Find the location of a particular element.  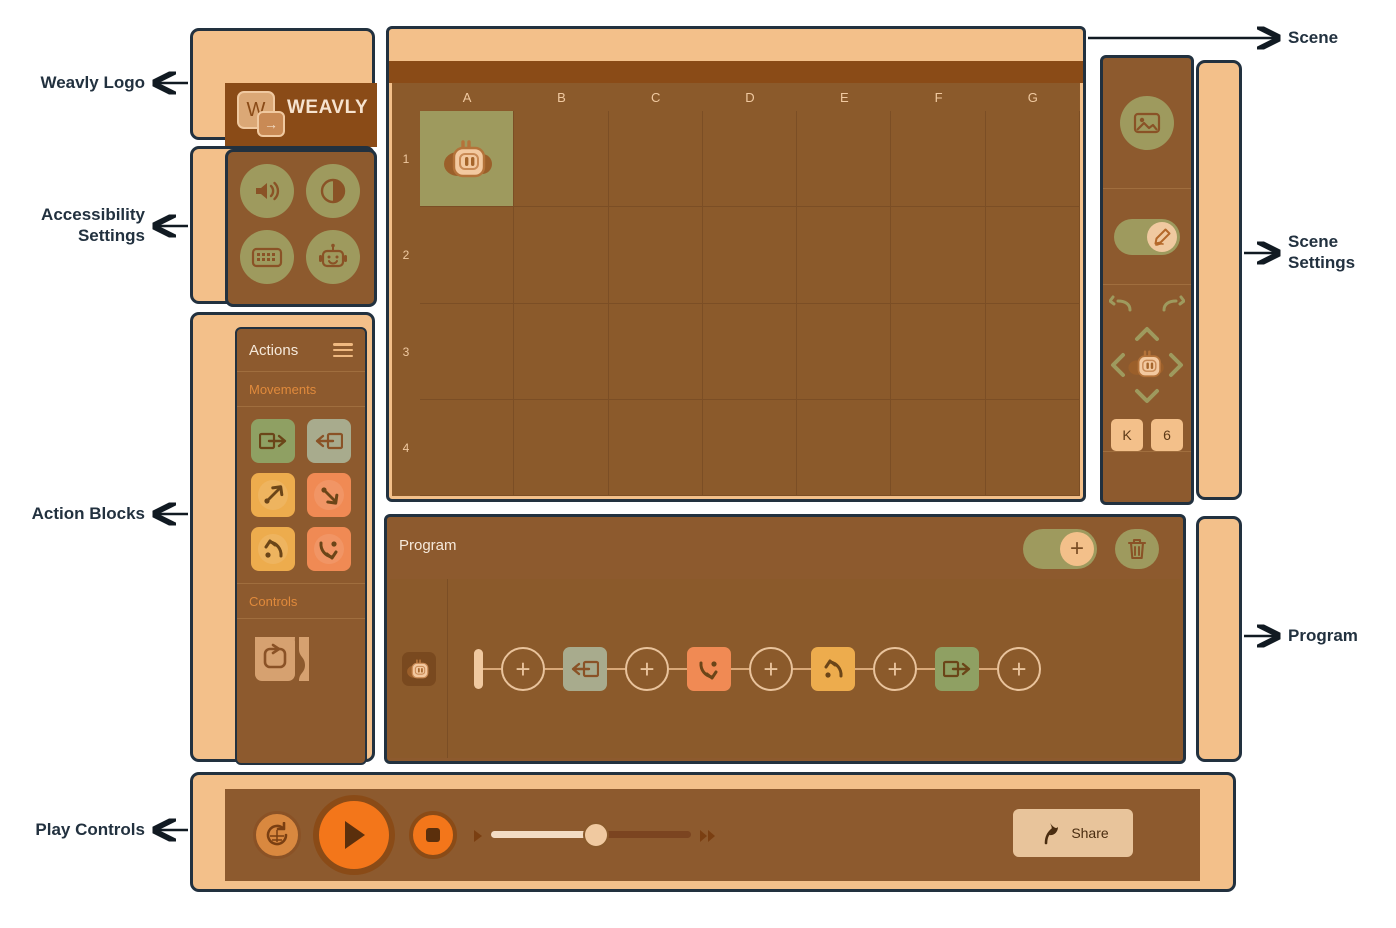

redo-button is located at coordinates (1173, 304).